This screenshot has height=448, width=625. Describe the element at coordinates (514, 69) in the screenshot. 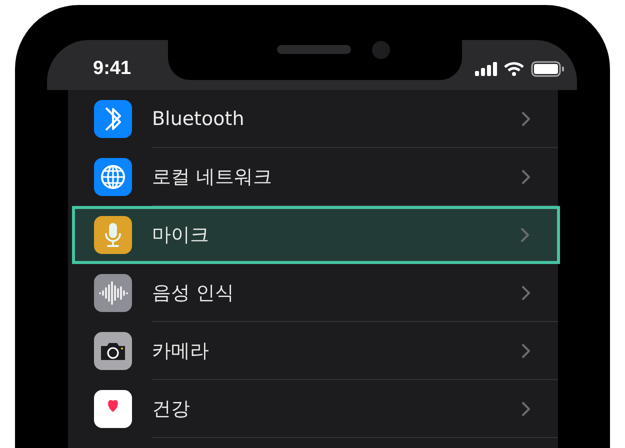

I see `wifi-icon` at that location.